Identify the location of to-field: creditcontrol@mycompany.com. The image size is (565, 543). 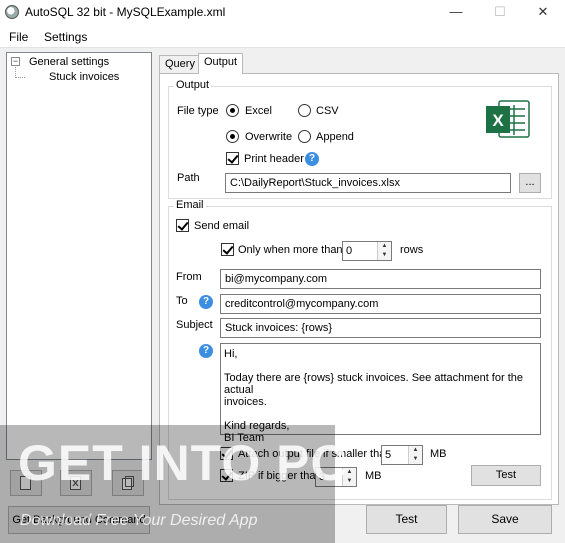
(380, 304).